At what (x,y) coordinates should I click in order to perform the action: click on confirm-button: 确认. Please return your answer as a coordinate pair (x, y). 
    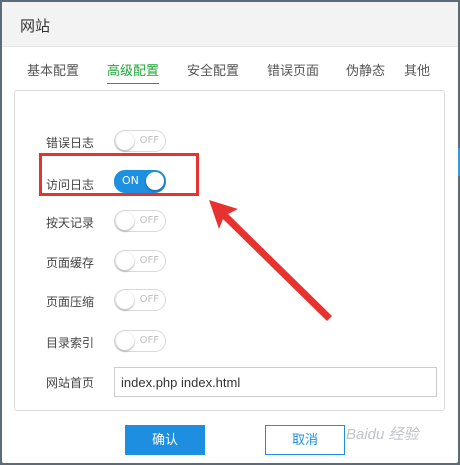
    Looking at the image, I should click on (165, 440).